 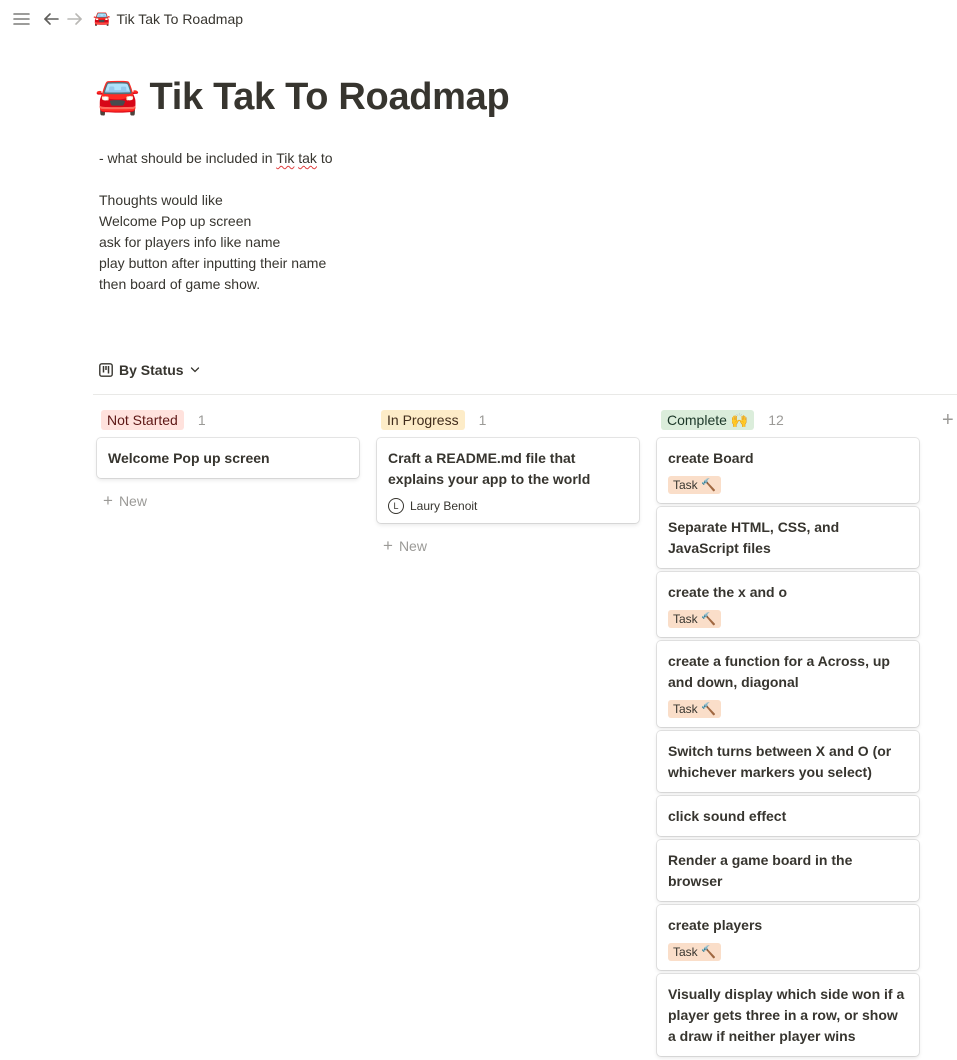 What do you see at coordinates (754, 537) in the screenshot?
I see `card-title: Separate HTML, CSS, and JavaScript files` at bounding box center [754, 537].